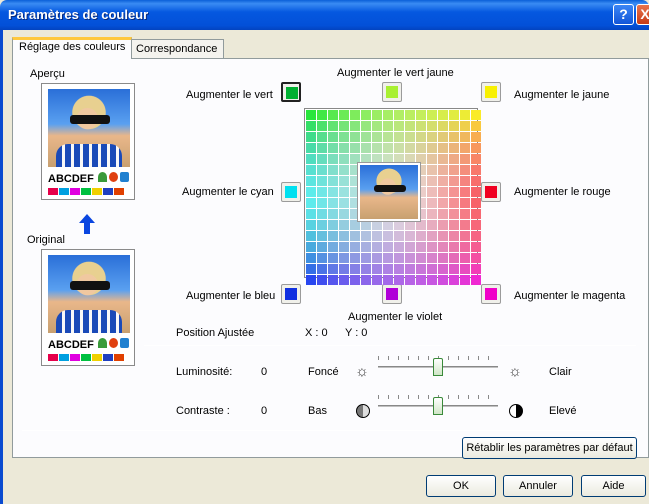 The image size is (649, 504). What do you see at coordinates (461, 486) in the screenshot?
I see `ok-button: OK` at bounding box center [461, 486].